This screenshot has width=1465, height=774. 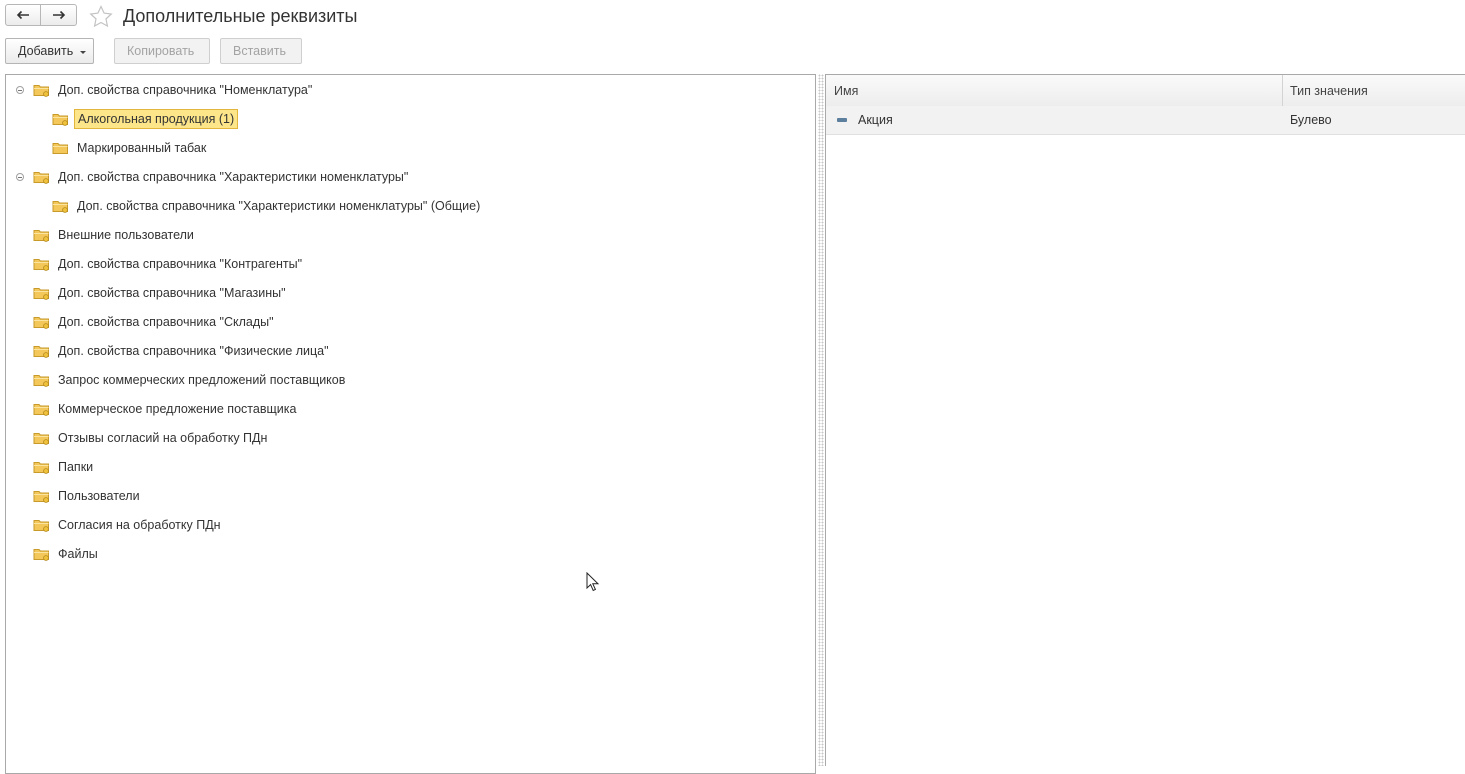 I want to click on add-button: Добавить, so click(x=49, y=51).